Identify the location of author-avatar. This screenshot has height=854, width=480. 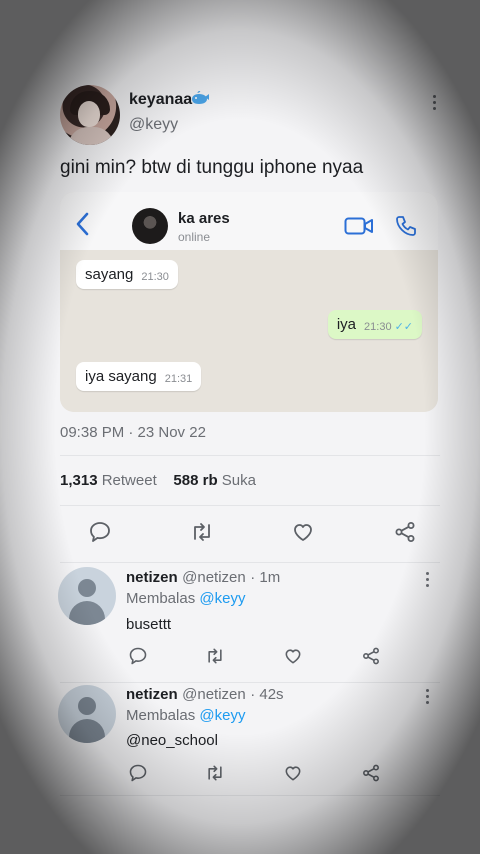
(90, 115).